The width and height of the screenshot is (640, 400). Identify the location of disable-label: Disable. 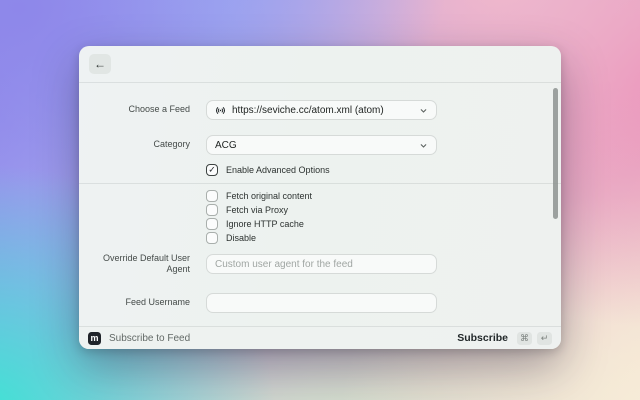
(241, 238).